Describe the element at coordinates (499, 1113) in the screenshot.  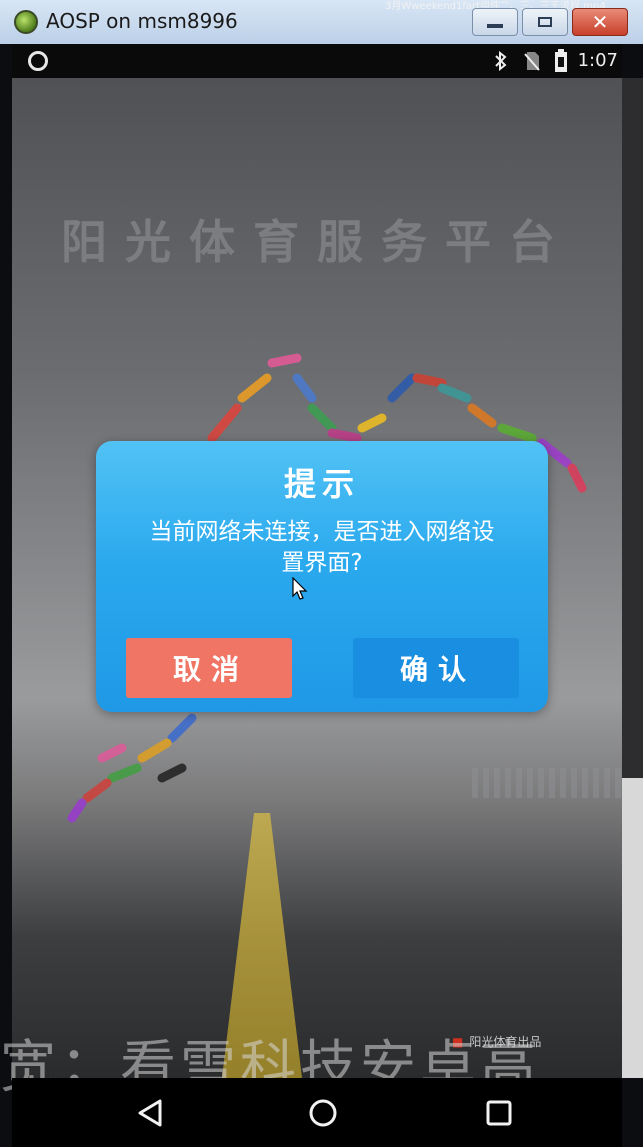
I see `recent-apps-icon` at that location.